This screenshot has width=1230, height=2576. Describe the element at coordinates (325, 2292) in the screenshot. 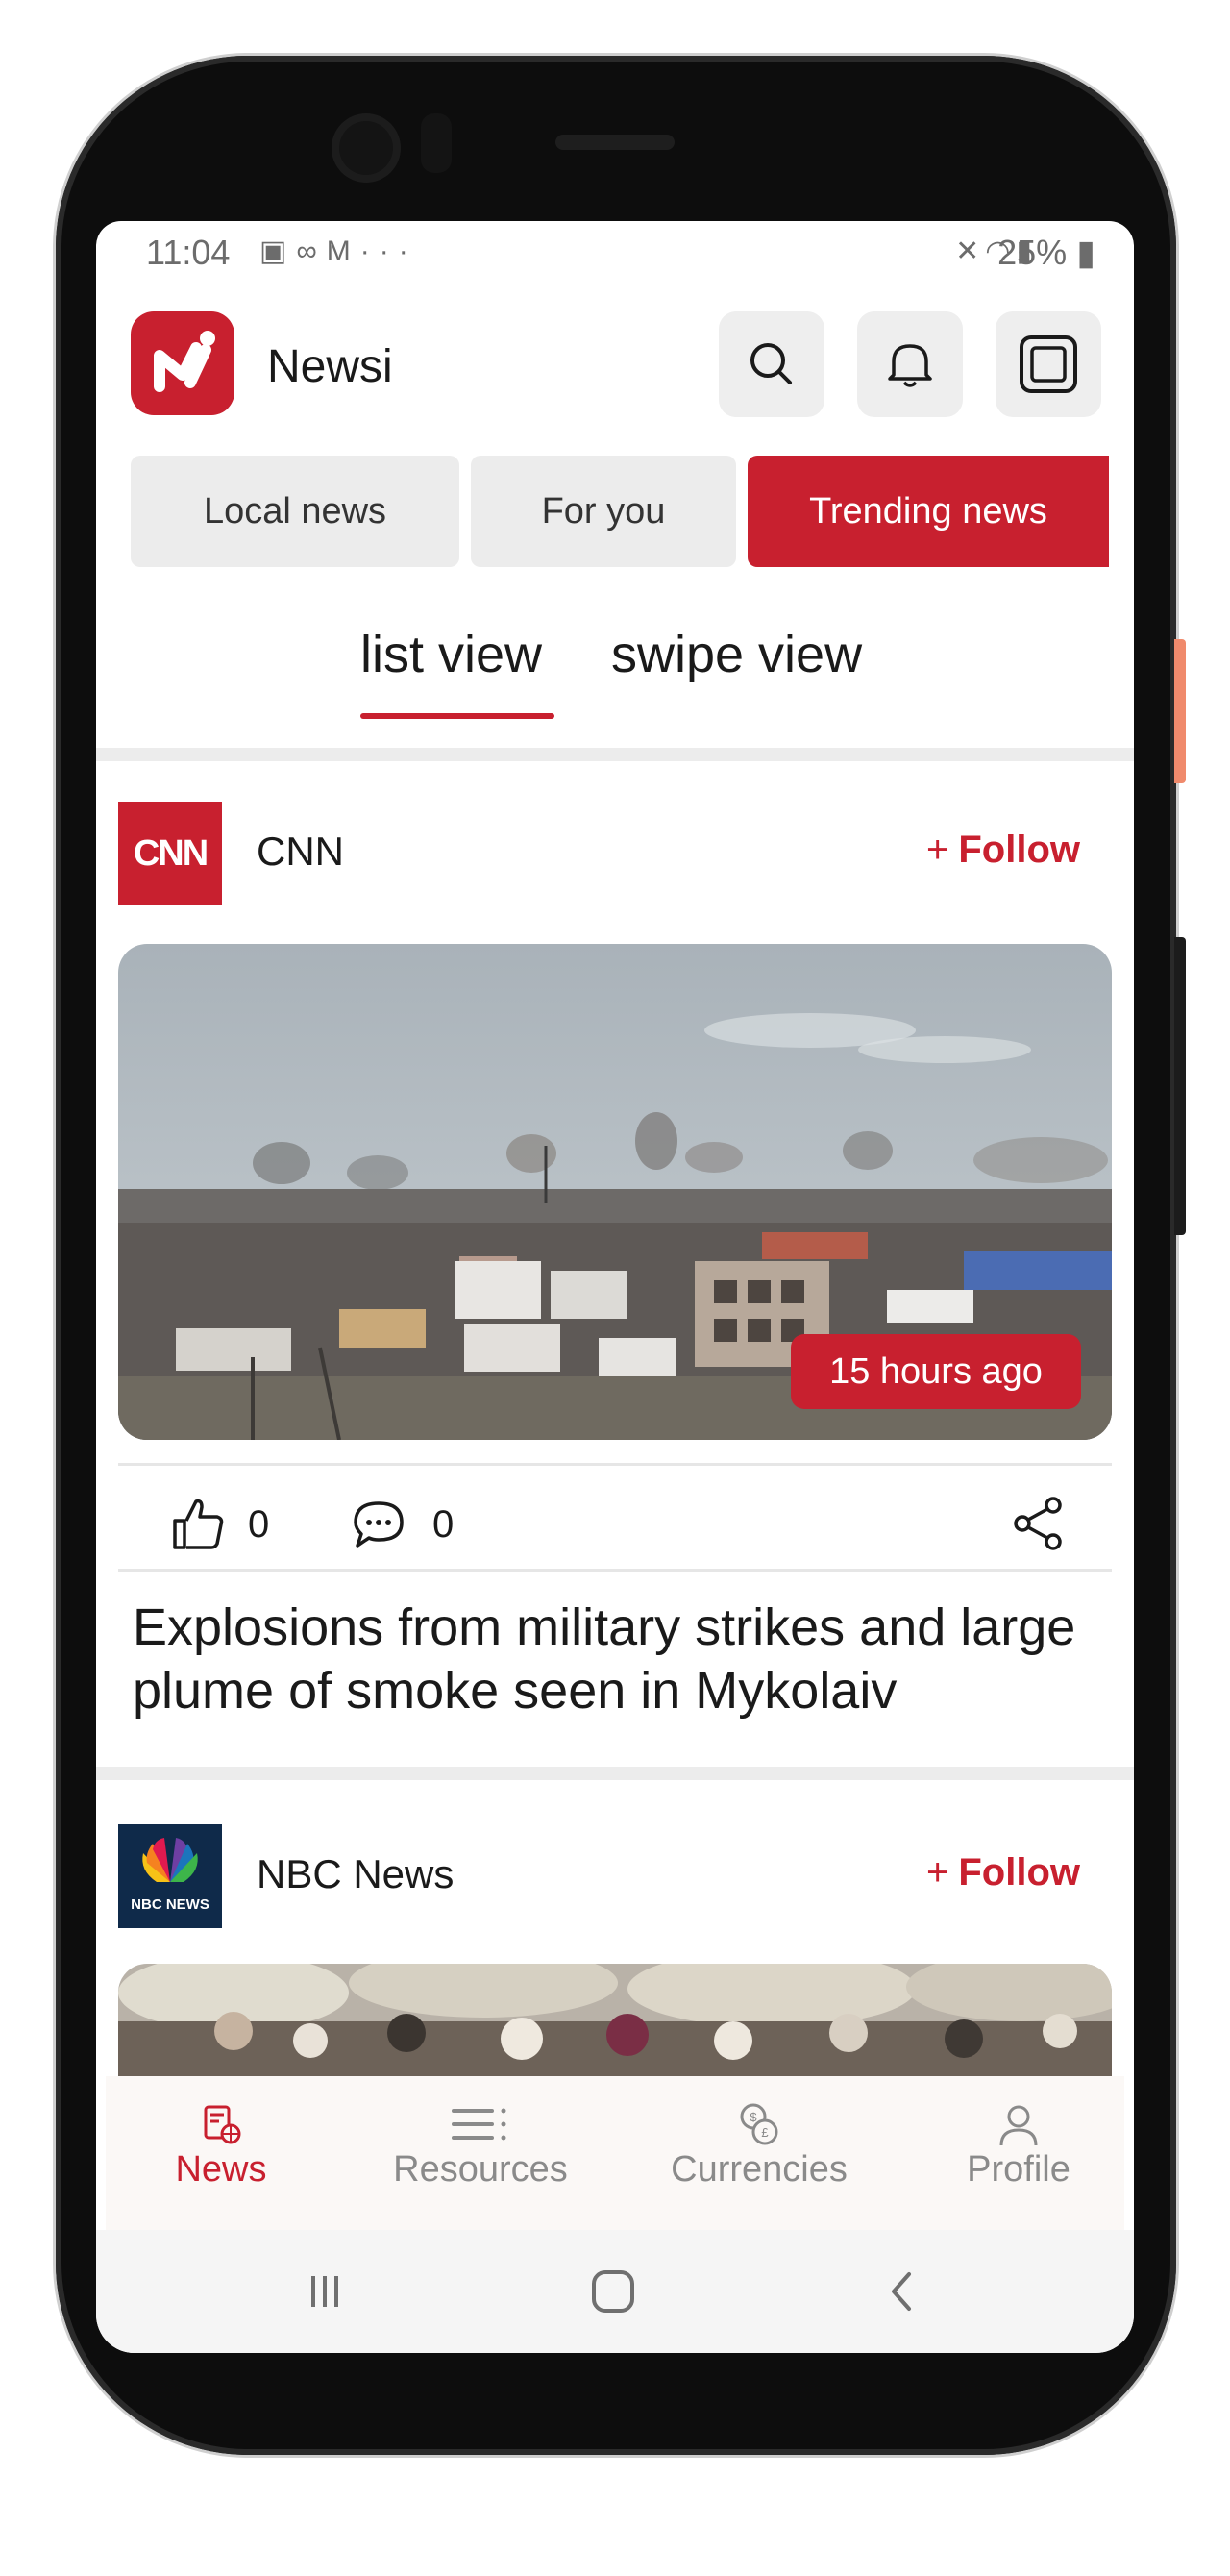

I see `recent-apps-icon` at that location.